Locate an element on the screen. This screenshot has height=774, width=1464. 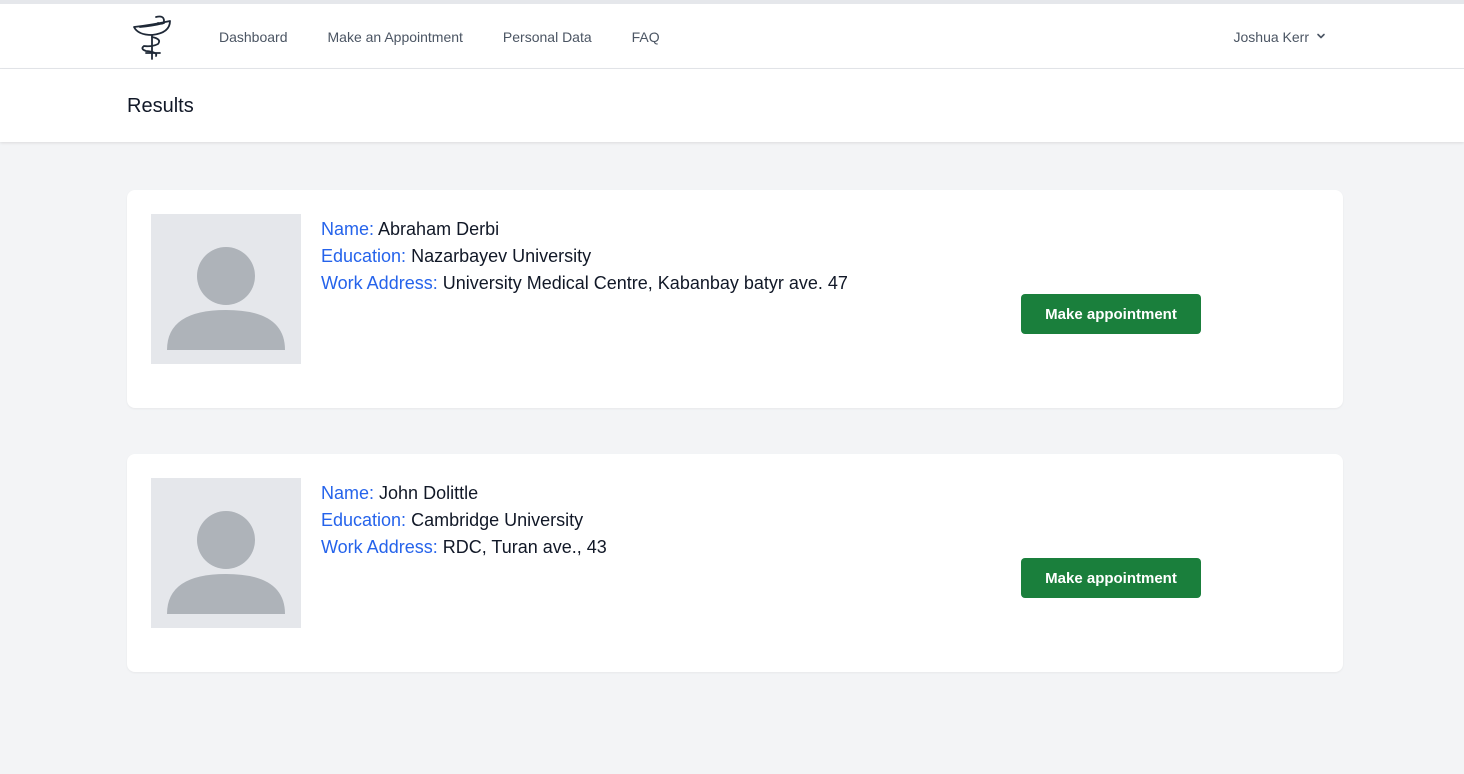
chevron-down-icon is located at coordinates (1321, 37).